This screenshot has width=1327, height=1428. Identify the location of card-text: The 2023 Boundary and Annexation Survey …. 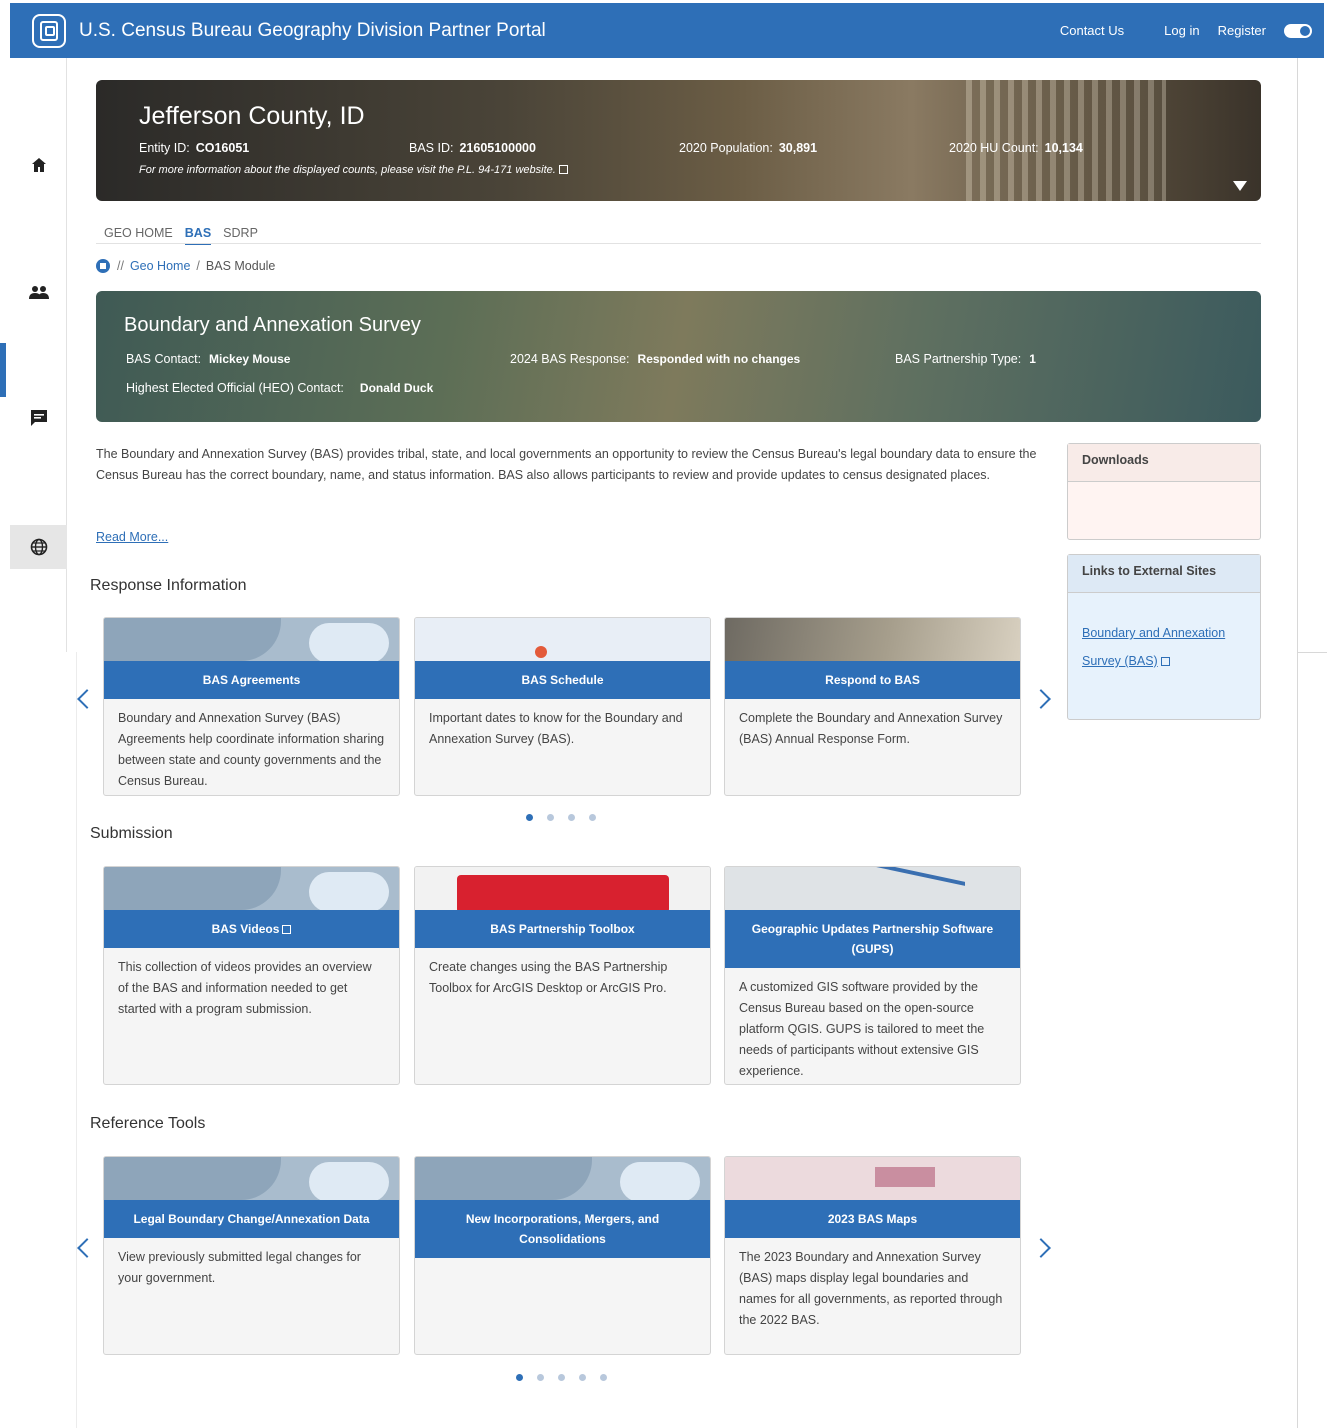
(871, 1288).